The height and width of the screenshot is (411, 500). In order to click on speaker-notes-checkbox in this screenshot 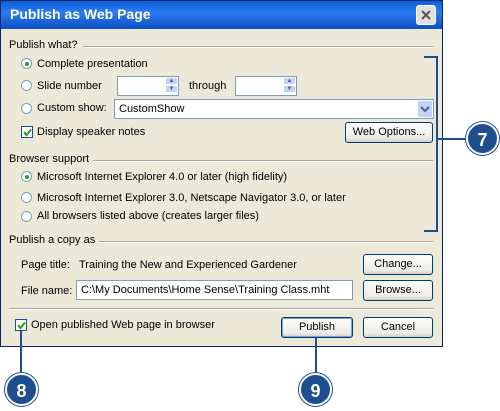, I will do `click(27, 132)`.